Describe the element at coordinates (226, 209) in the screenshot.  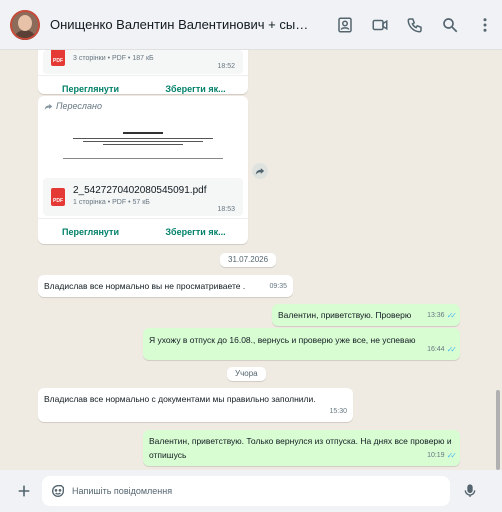
I see `message-time: 18:53` at that location.